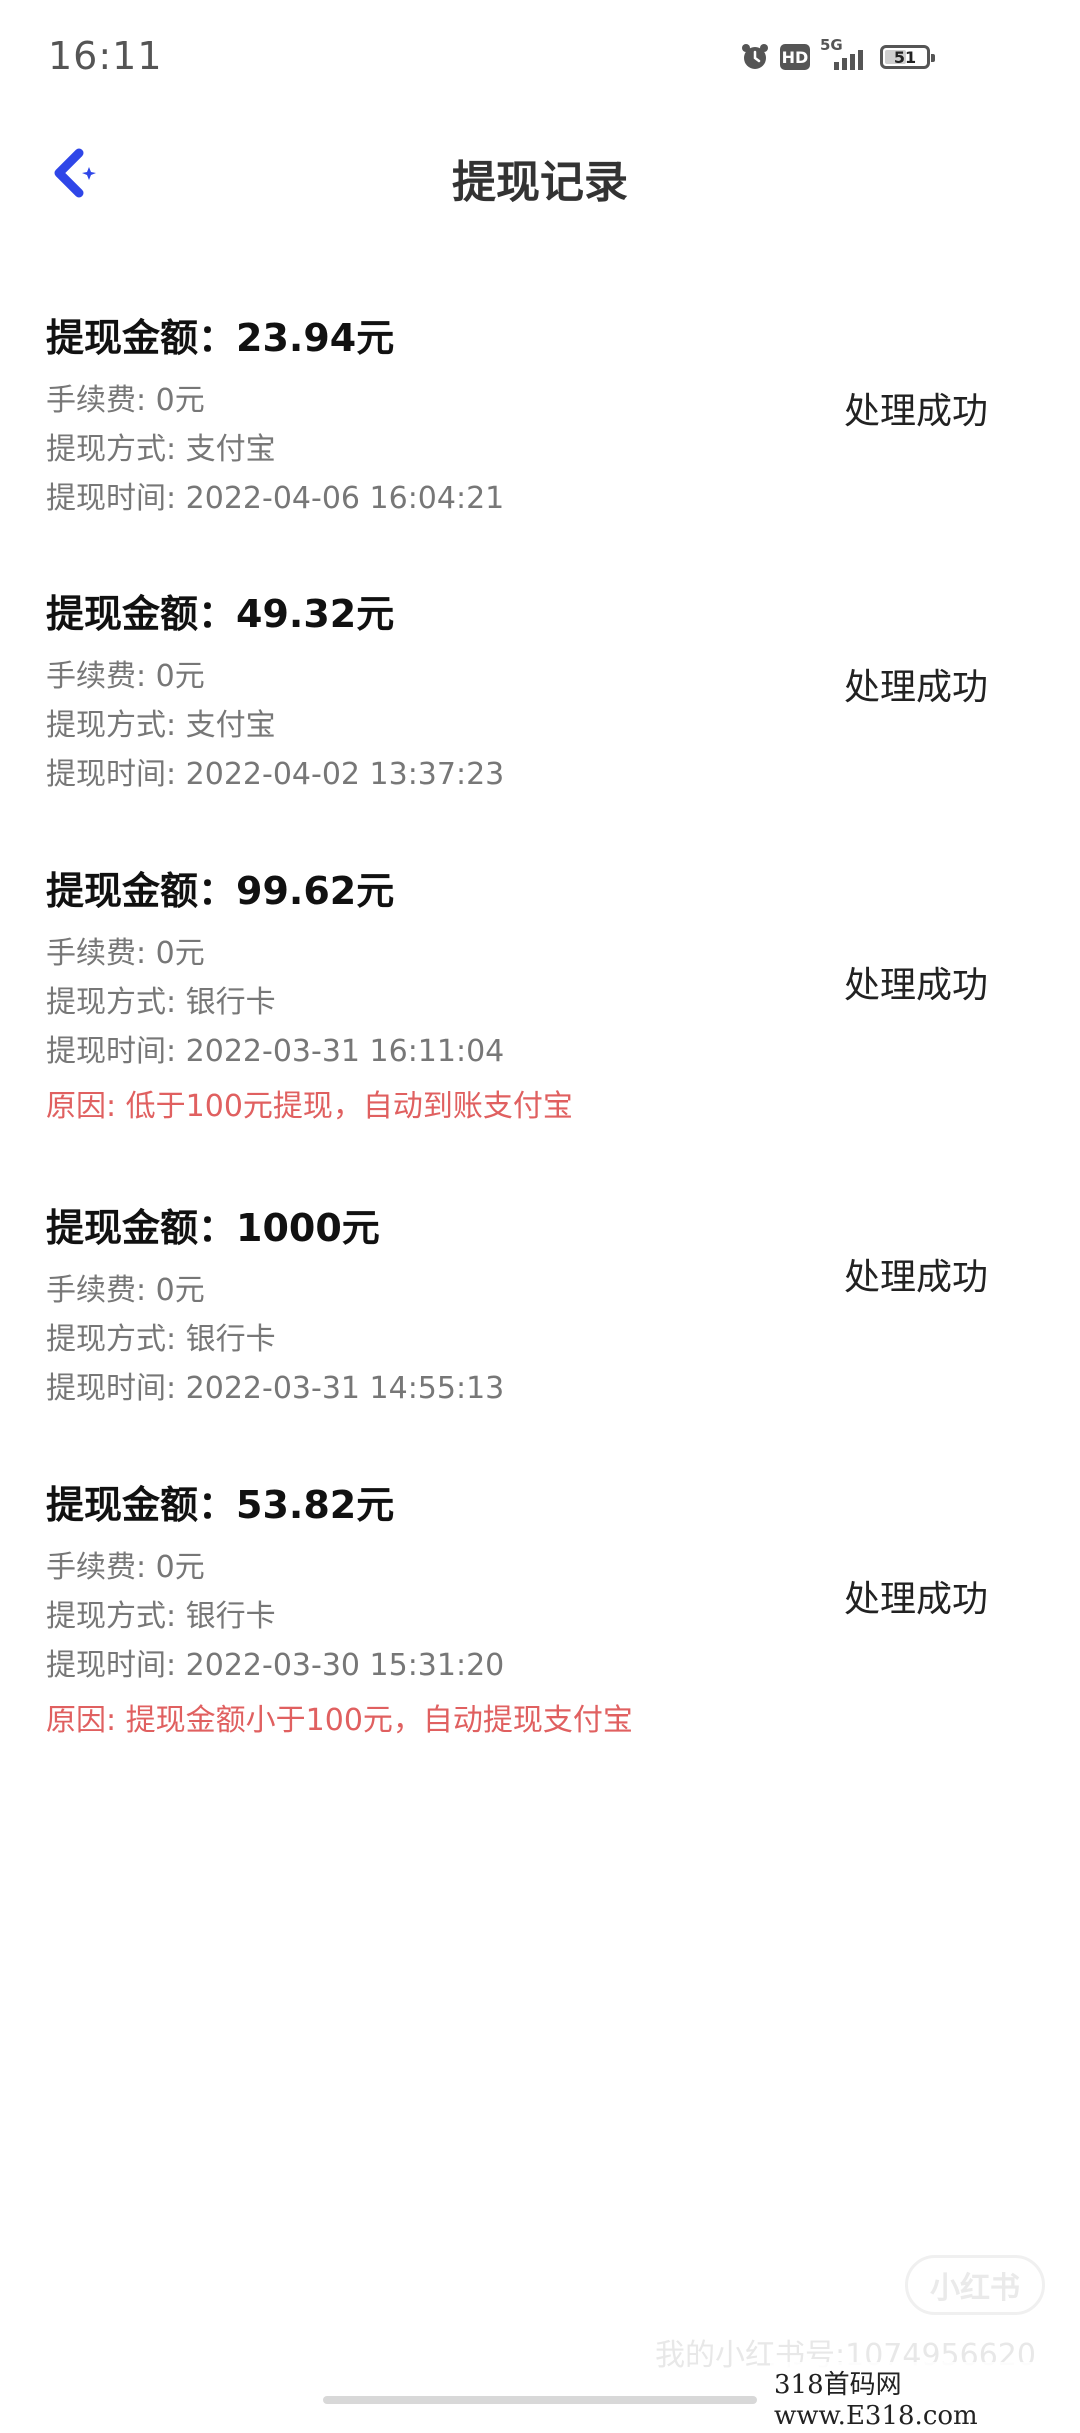 This screenshot has height=2433, width=1080. I want to click on record-amount: 提现金额：53.82元, so click(220, 1505).